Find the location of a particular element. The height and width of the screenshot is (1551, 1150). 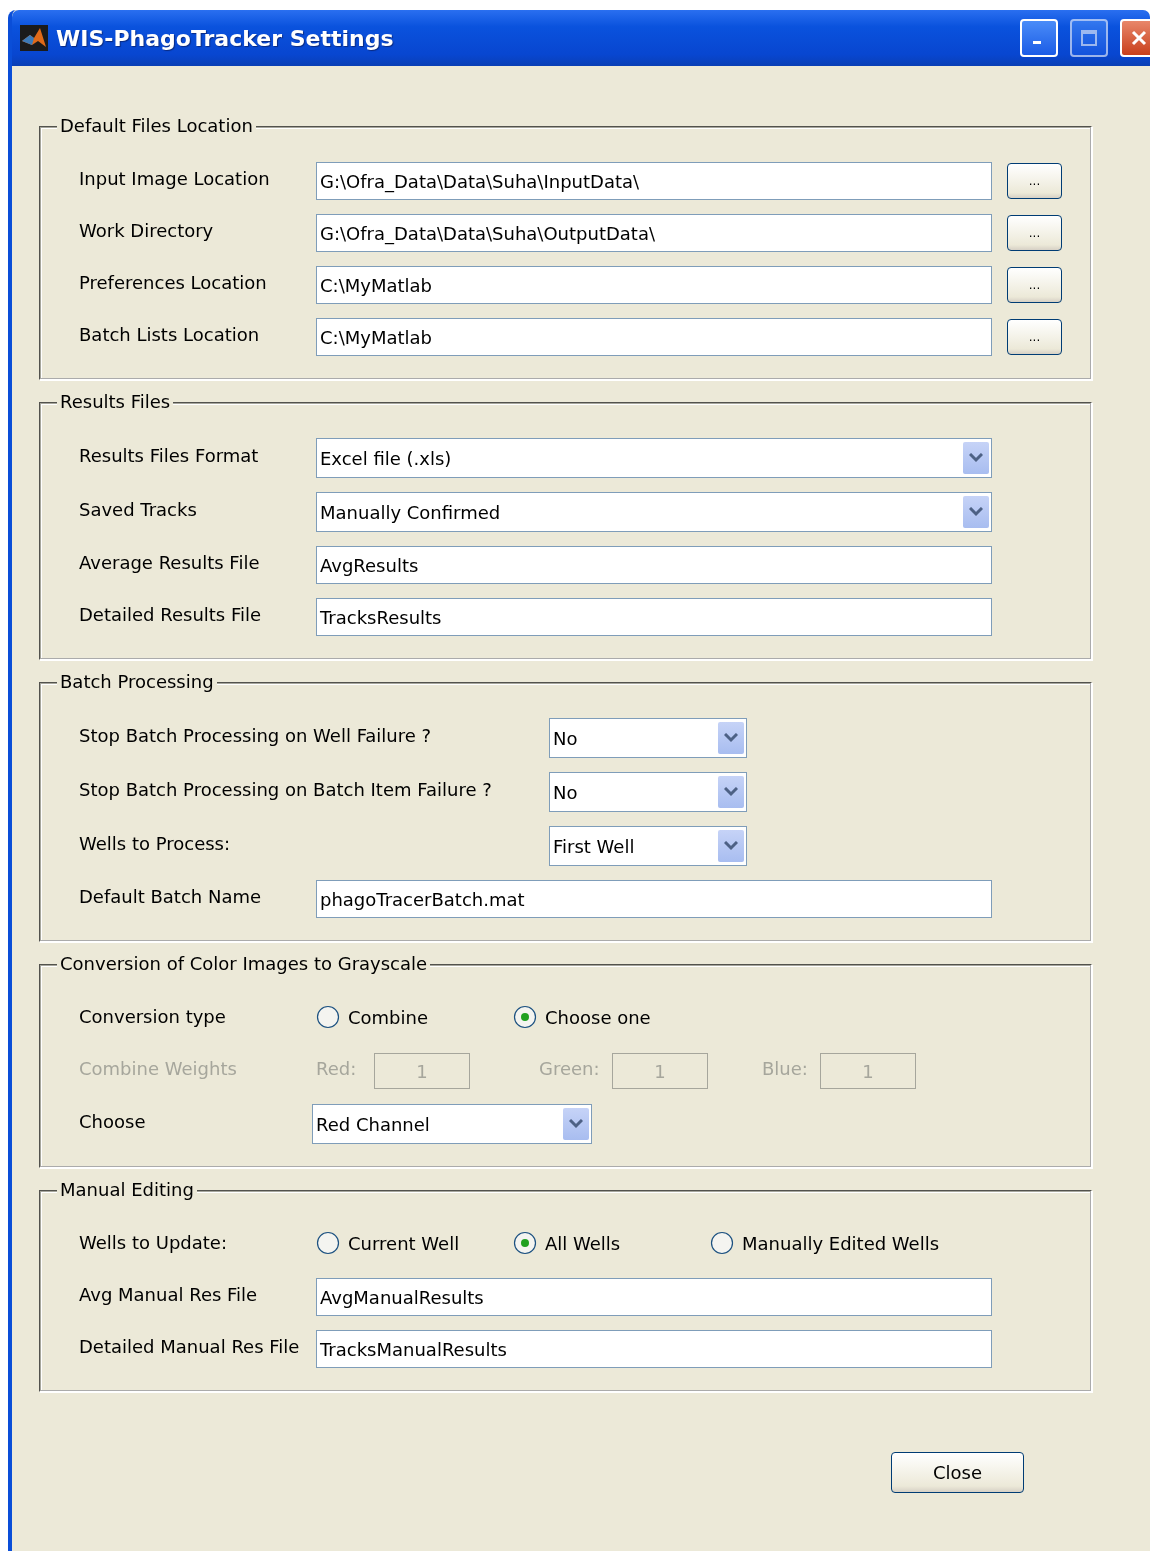

close-icon is located at coordinates (1135, 38).